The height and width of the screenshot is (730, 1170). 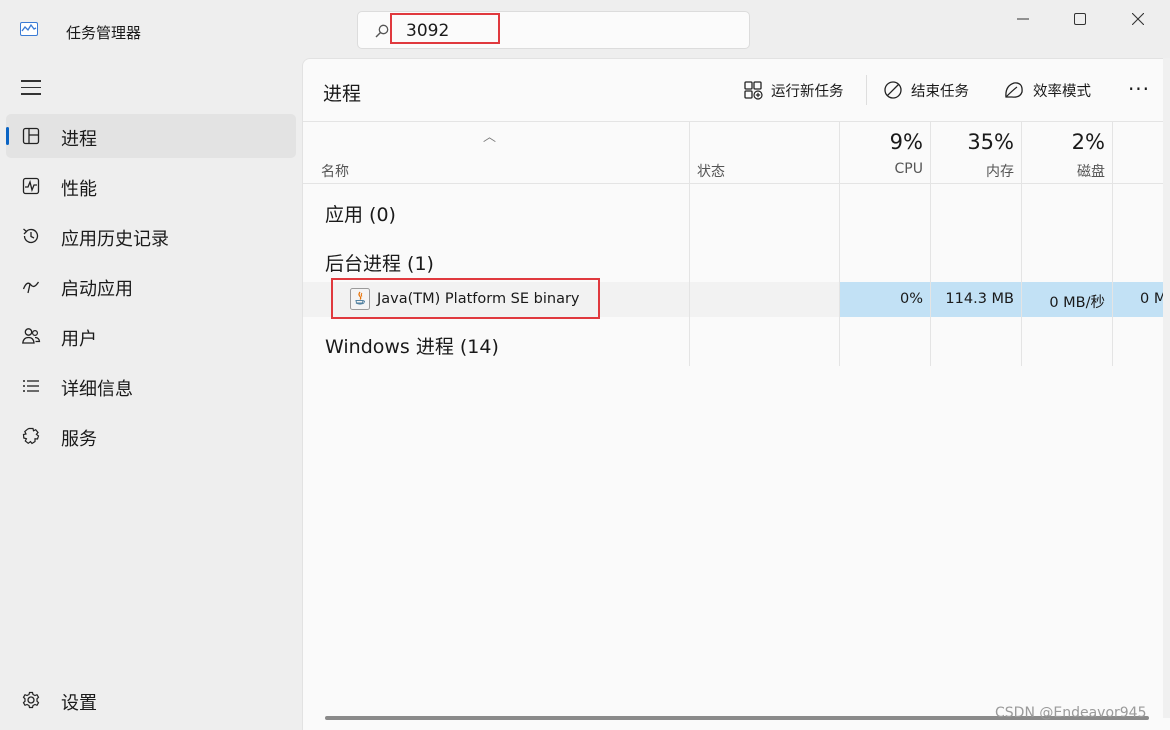 What do you see at coordinates (1071, 713) in the screenshot?
I see `watermark: CSDN @Endeavor945` at bounding box center [1071, 713].